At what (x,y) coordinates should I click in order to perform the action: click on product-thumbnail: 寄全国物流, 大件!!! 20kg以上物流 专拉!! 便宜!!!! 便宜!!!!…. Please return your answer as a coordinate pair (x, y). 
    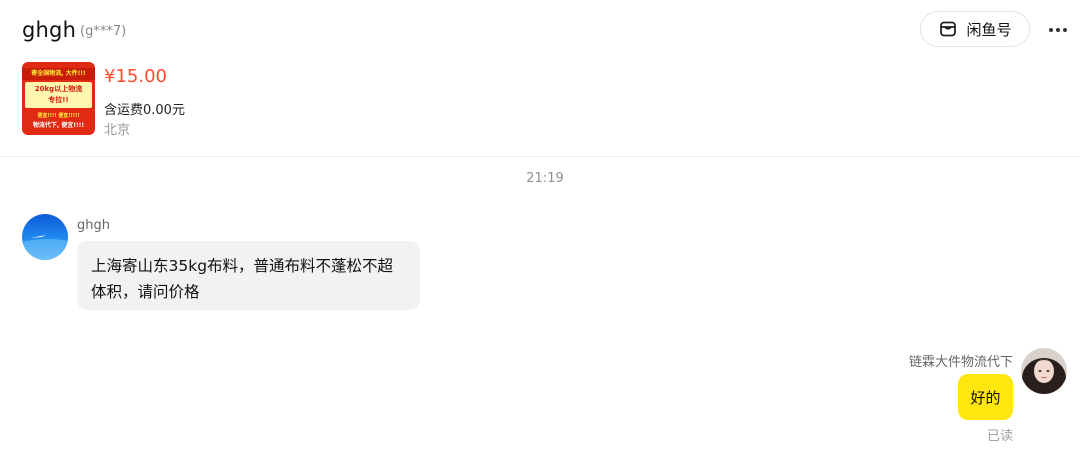
    Looking at the image, I should click on (58, 98).